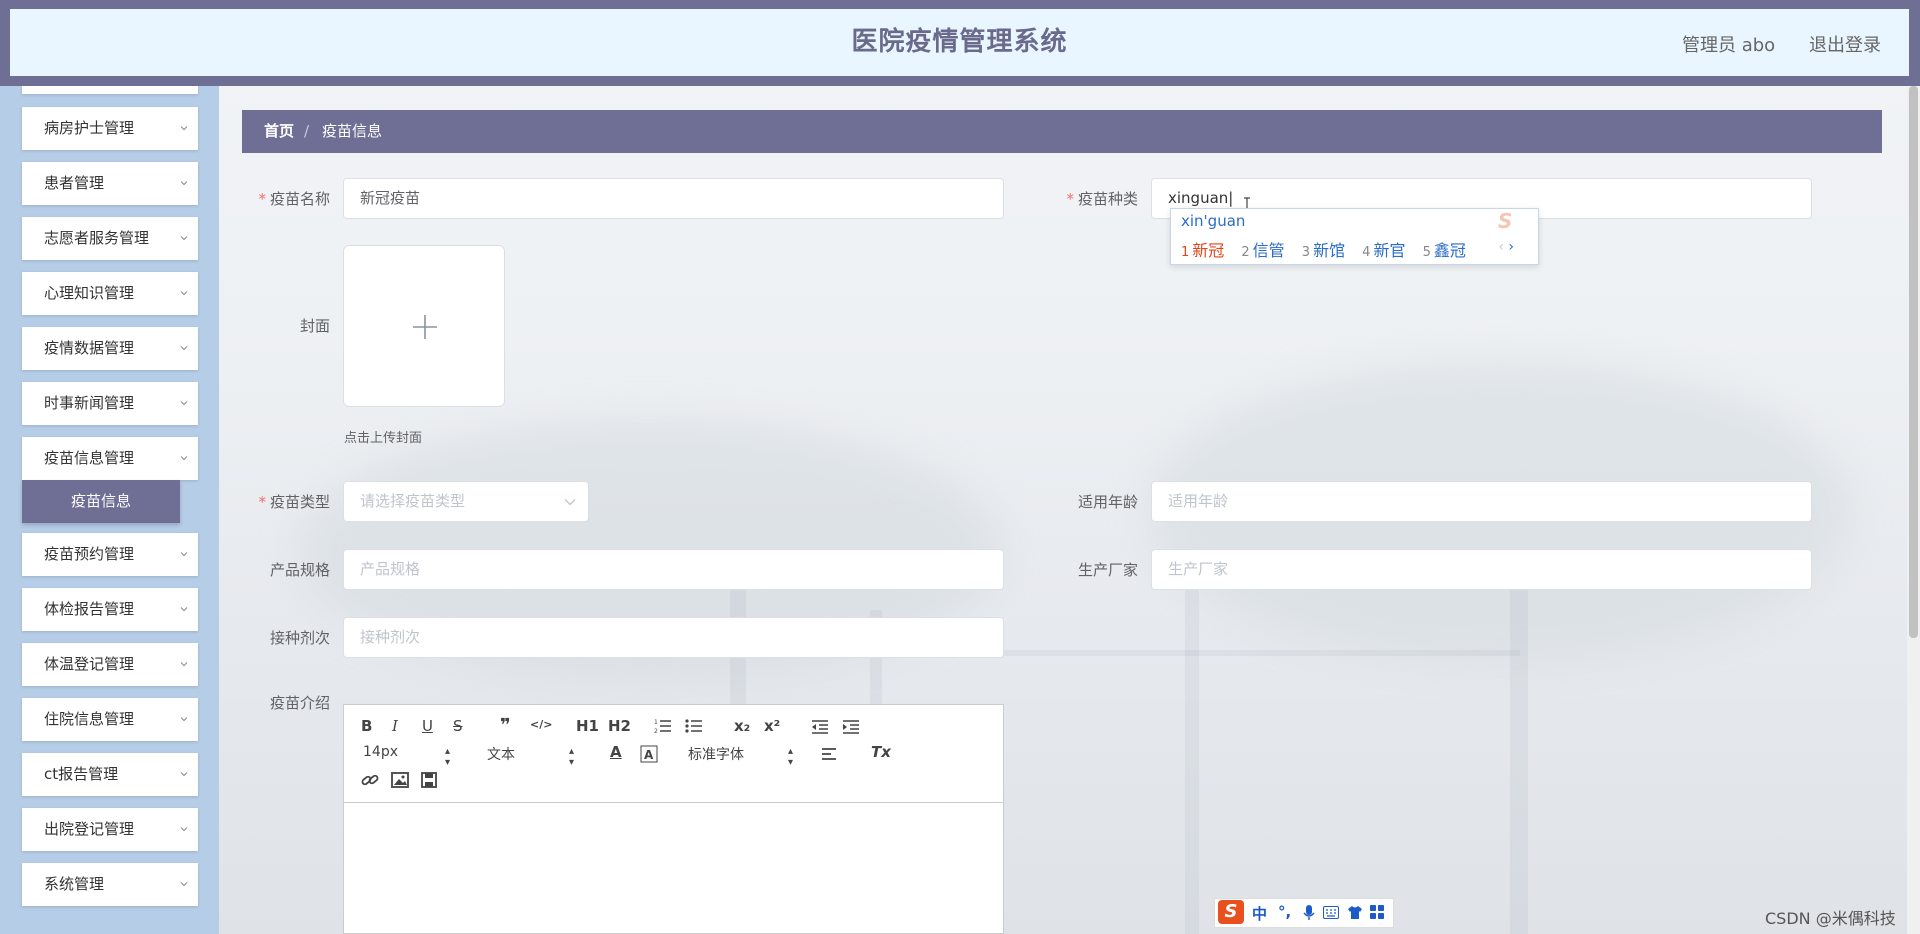 This screenshot has width=1920, height=934. Describe the element at coordinates (1355, 912) in the screenshot. I see `skin-shirt-icon` at that location.